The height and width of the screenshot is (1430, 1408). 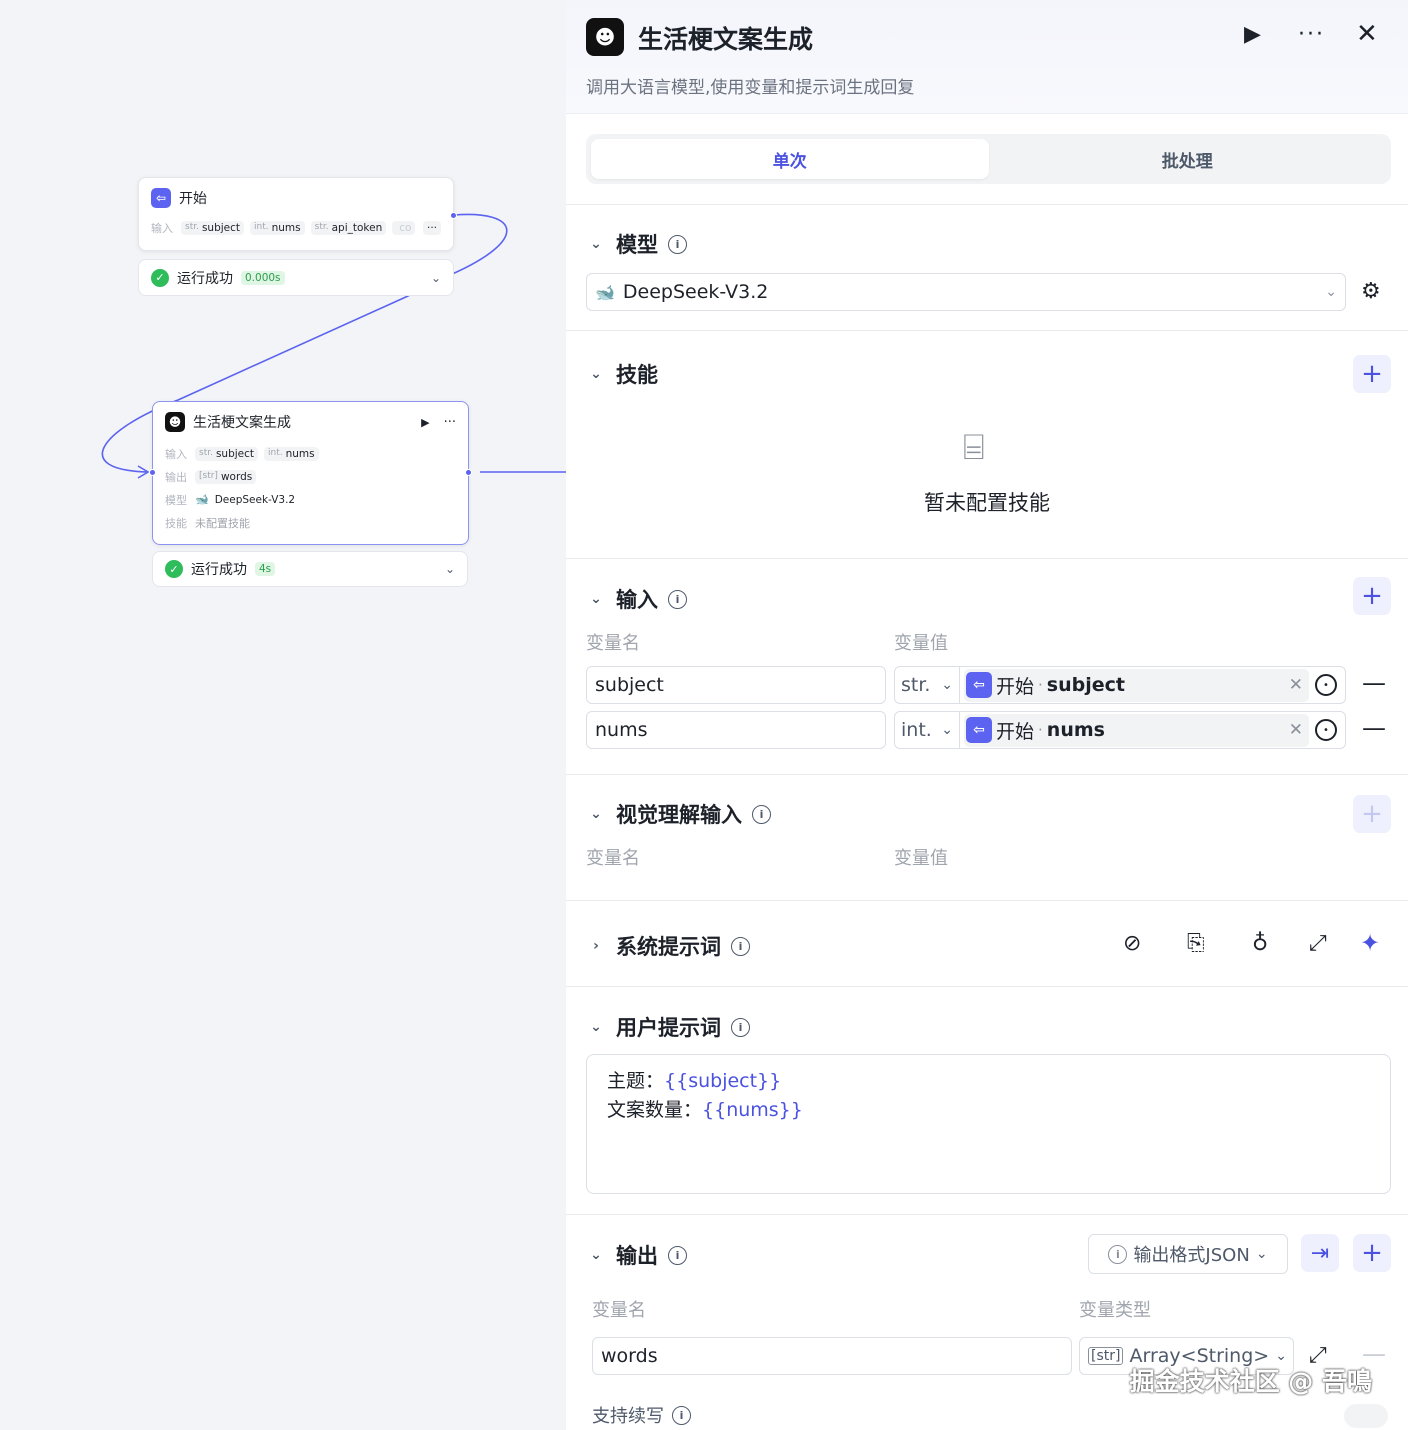 What do you see at coordinates (988, 1081) in the screenshot?
I see `prompt-line: 主题：{{subject}}` at bounding box center [988, 1081].